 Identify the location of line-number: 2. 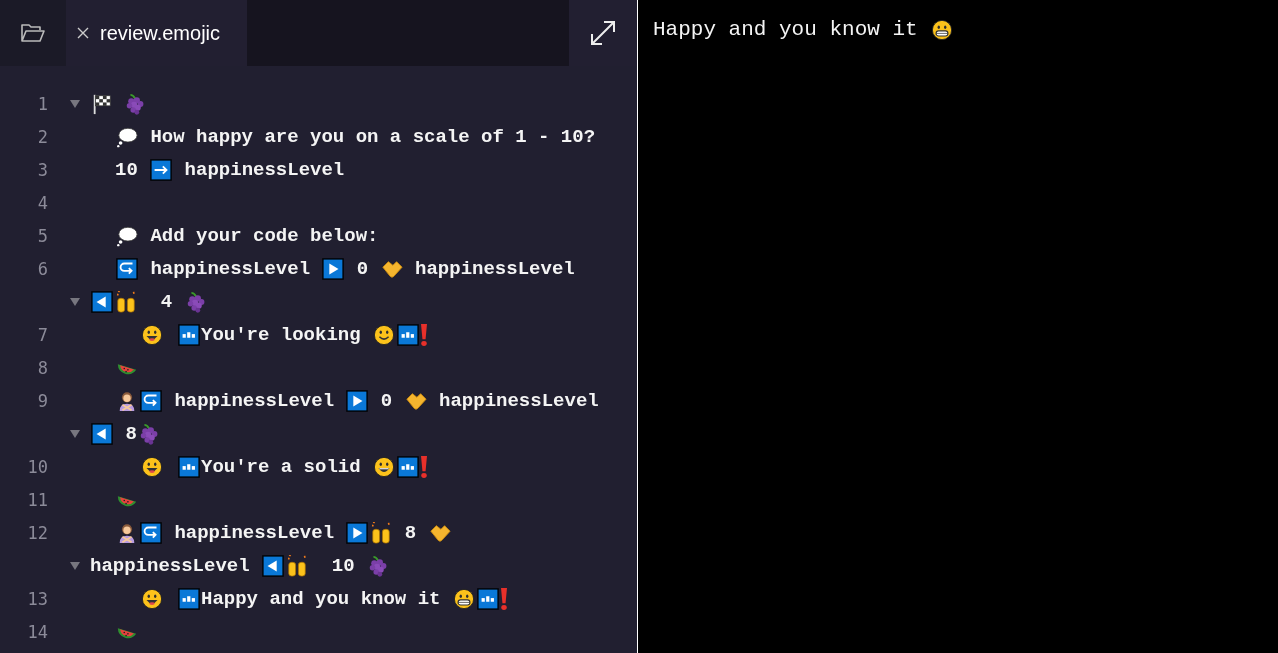
(42, 136).